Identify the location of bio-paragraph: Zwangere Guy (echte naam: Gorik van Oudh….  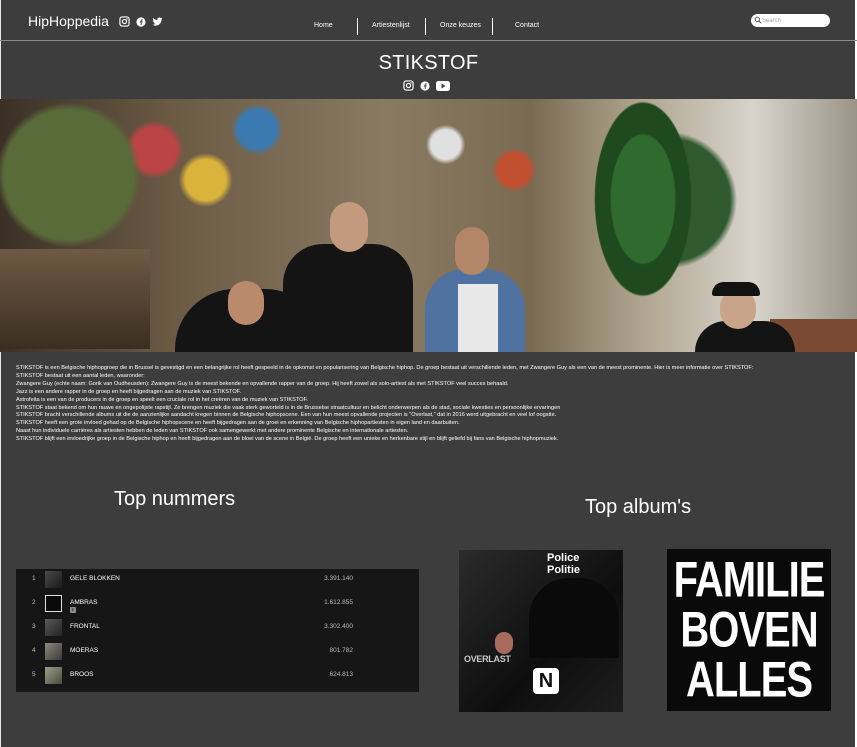
(262, 383).